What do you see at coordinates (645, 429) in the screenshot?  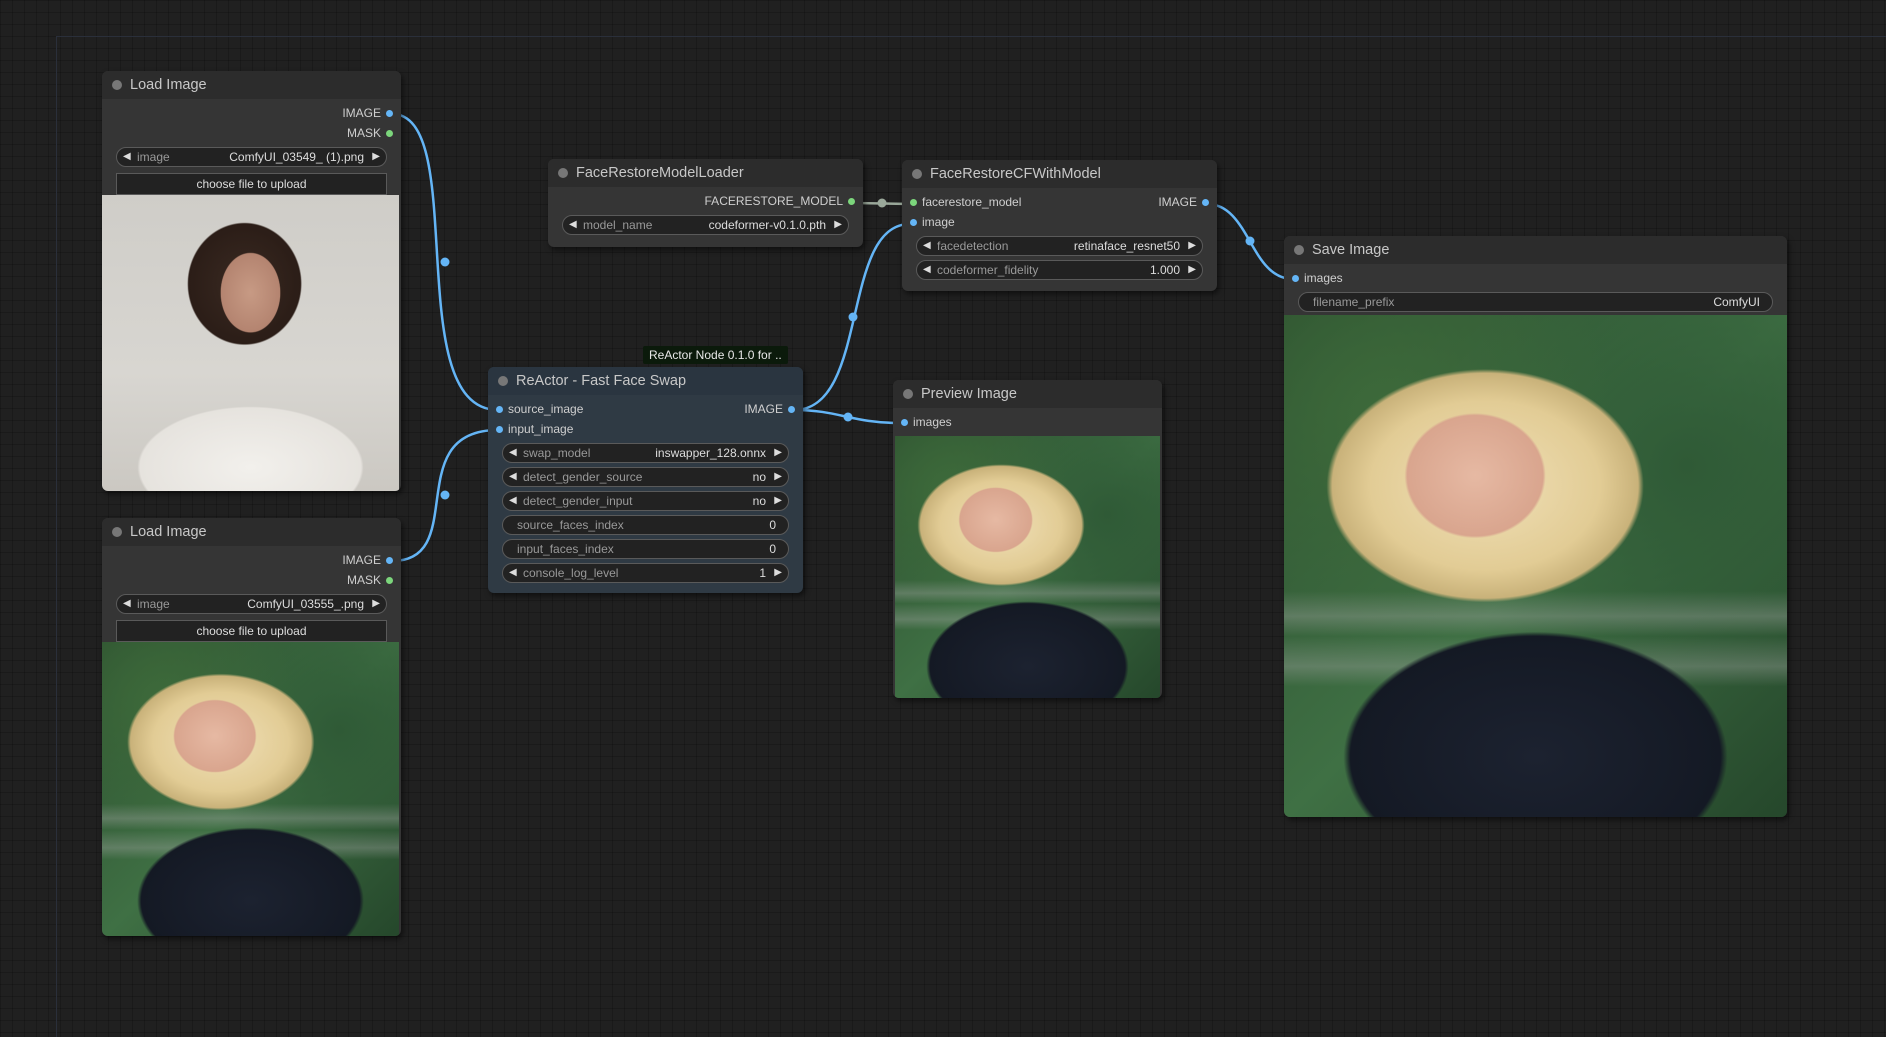 I see `input-slot-input-image: input_image` at bounding box center [645, 429].